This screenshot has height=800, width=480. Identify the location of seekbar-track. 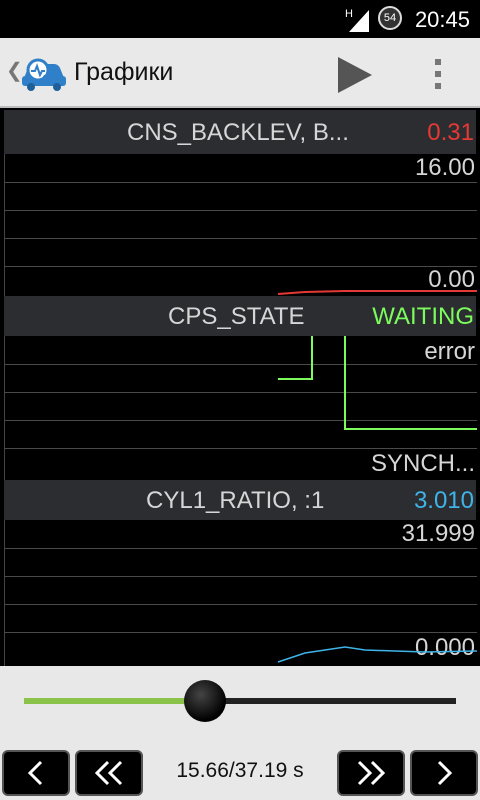
(330, 701).